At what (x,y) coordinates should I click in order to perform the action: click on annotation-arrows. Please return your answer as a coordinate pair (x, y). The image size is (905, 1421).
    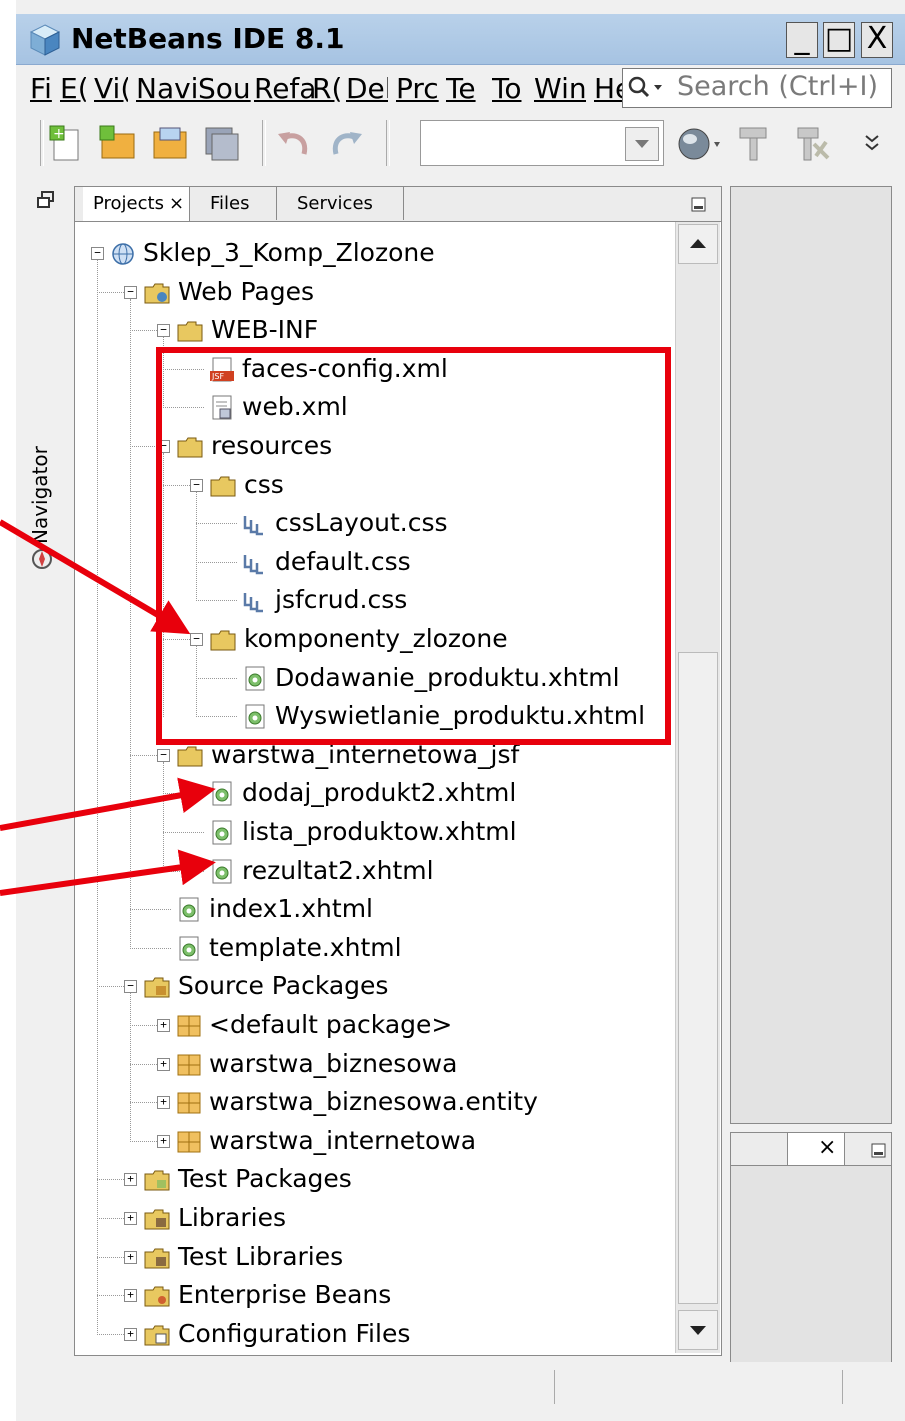
    Looking at the image, I should click on (108, 707).